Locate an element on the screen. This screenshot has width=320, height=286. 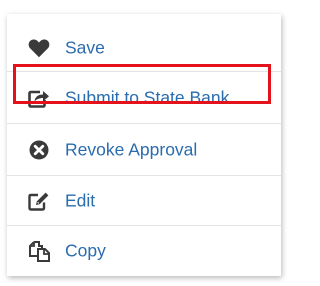
menu-item-label: Edit is located at coordinates (80, 200).